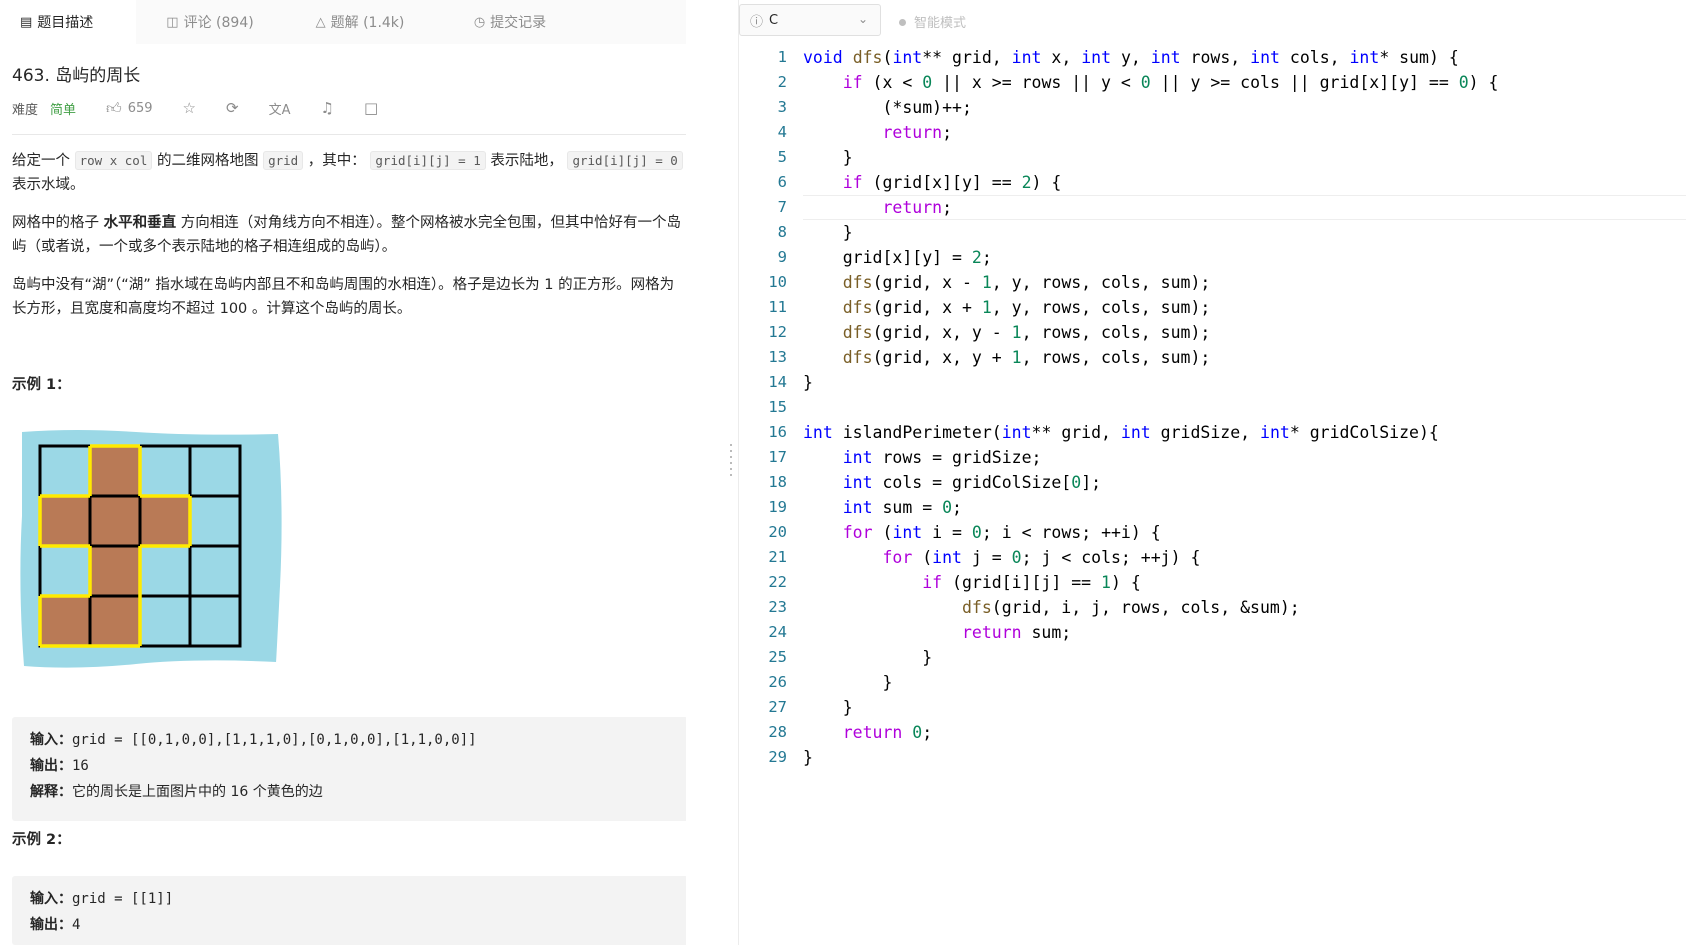 The height and width of the screenshot is (945, 1686). What do you see at coordinates (350, 792) in the screenshot?
I see `example-1-explanation: 解释：它的周长是上面图片中的 16 个黄色的边` at bounding box center [350, 792].